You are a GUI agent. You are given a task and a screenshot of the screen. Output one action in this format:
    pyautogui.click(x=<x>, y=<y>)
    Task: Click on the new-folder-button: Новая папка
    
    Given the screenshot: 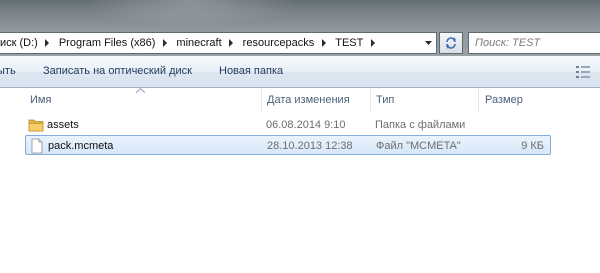 What is the action you would take?
    pyautogui.click(x=251, y=71)
    